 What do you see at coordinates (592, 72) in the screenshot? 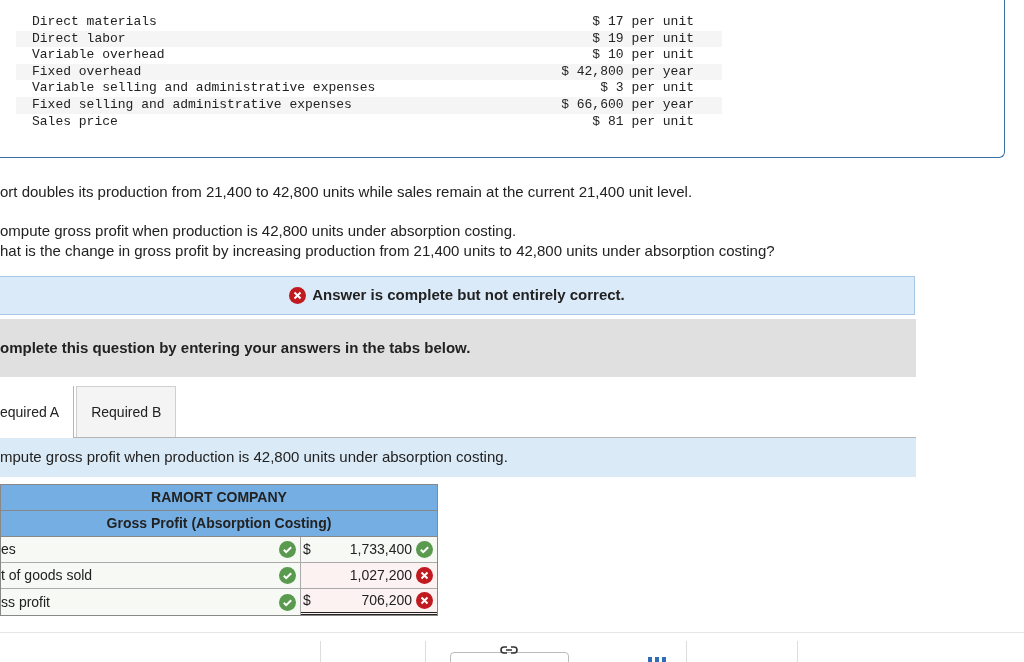
I see `table-cell: $ 42,800` at bounding box center [592, 72].